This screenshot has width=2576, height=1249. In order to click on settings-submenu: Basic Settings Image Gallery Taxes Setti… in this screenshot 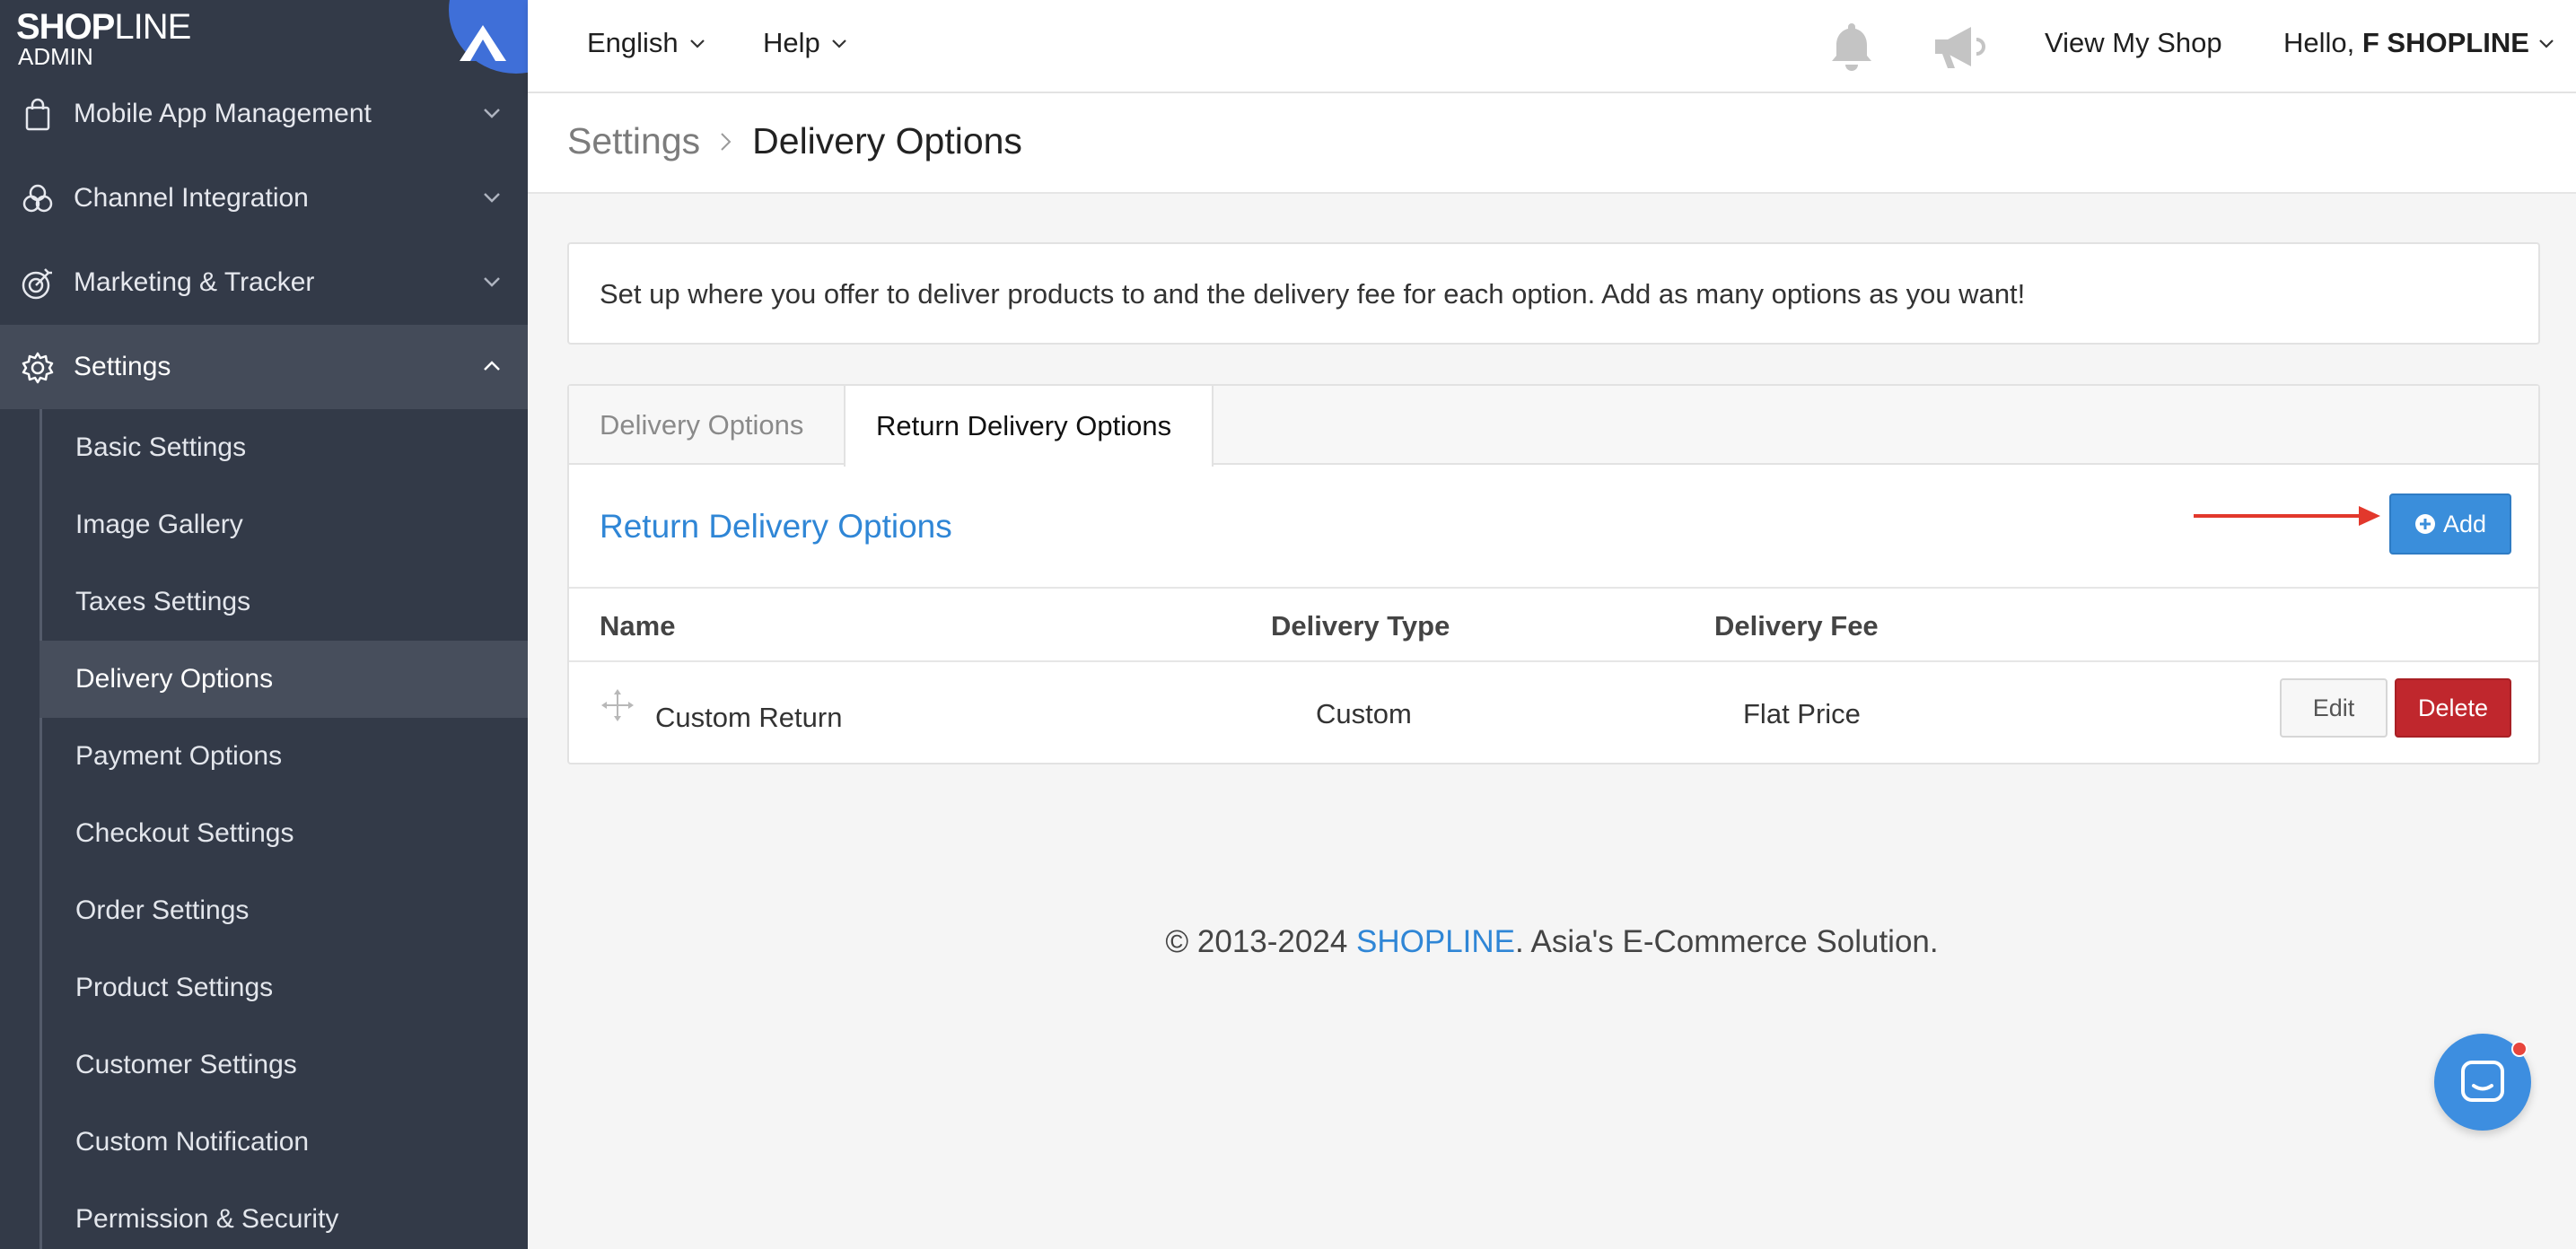, I will do `click(283, 829)`.